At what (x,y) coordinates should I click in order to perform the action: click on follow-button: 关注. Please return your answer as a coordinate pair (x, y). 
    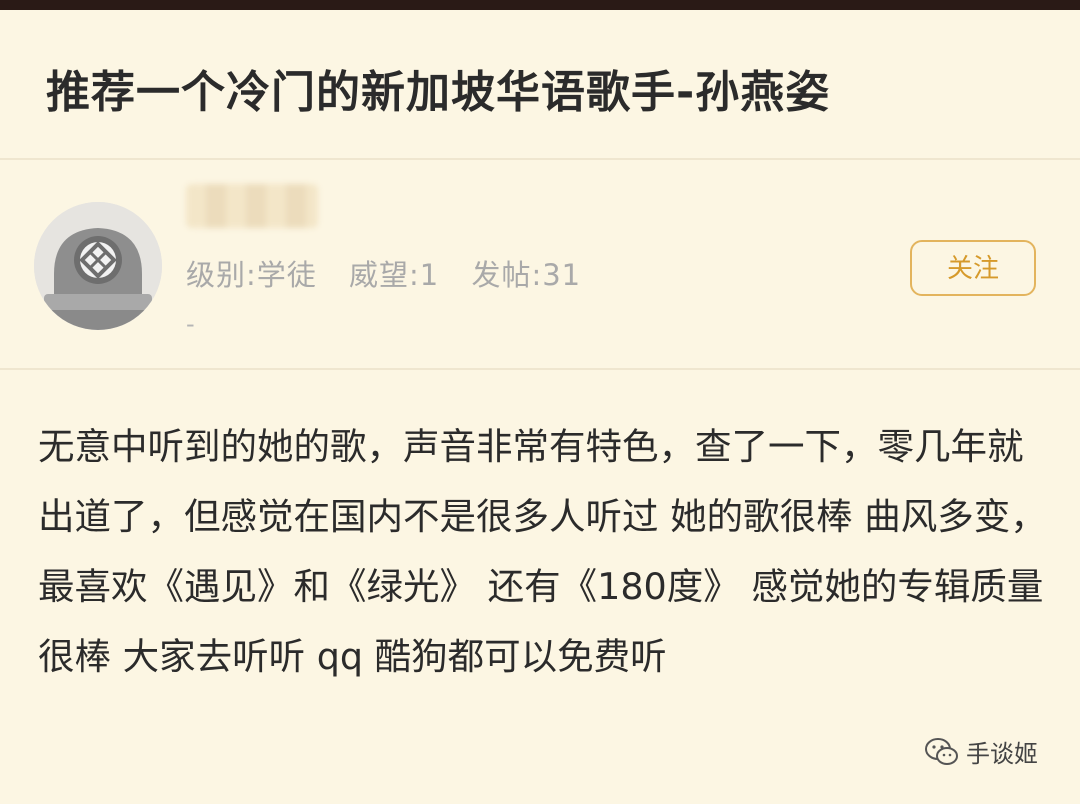
    Looking at the image, I should click on (973, 268).